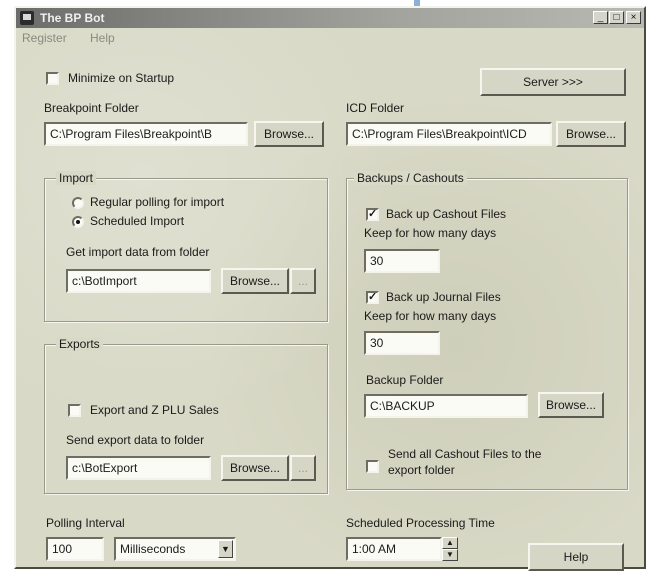 Image resolution: width=657 pixels, height=575 pixels. Describe the element at coordinates (225, 549) in the screenshot. I see `chevron-down-icon: ▼` at that location.